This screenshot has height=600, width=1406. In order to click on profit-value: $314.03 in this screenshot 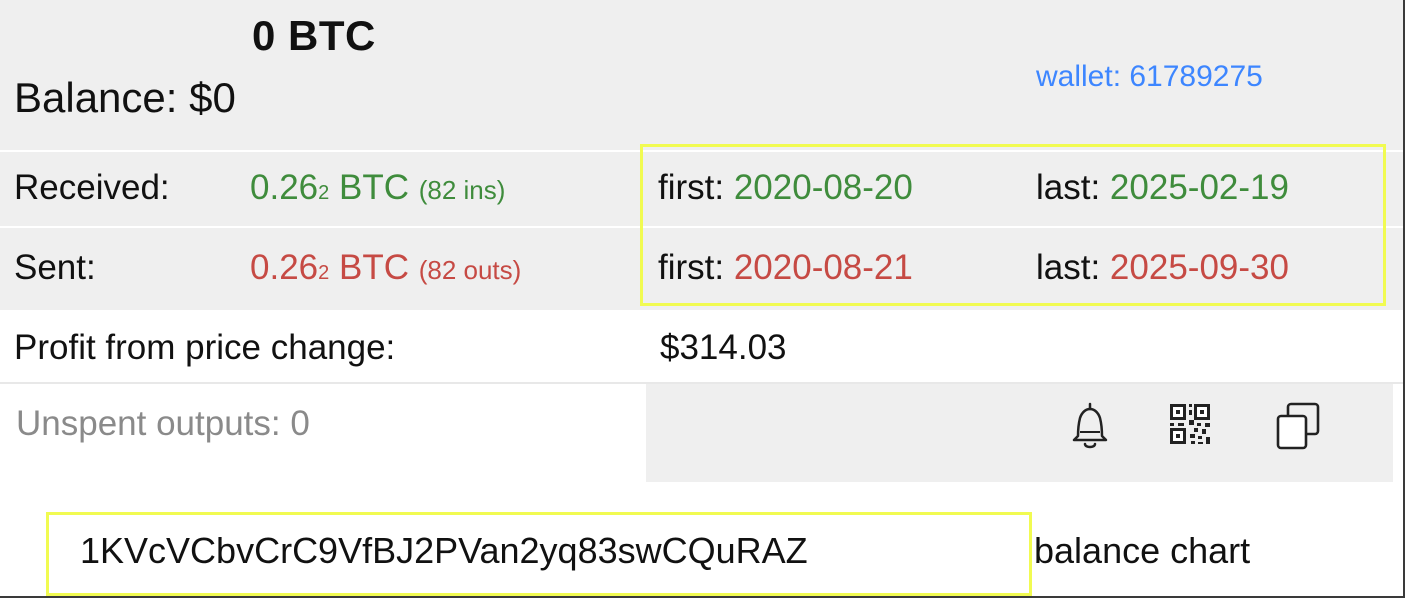, I will do `click(723, 347)`.